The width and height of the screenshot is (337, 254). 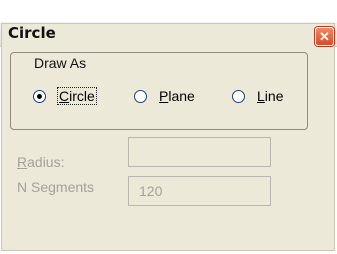 I want to click on close-icon: ✕, so click(x=324, y=36).